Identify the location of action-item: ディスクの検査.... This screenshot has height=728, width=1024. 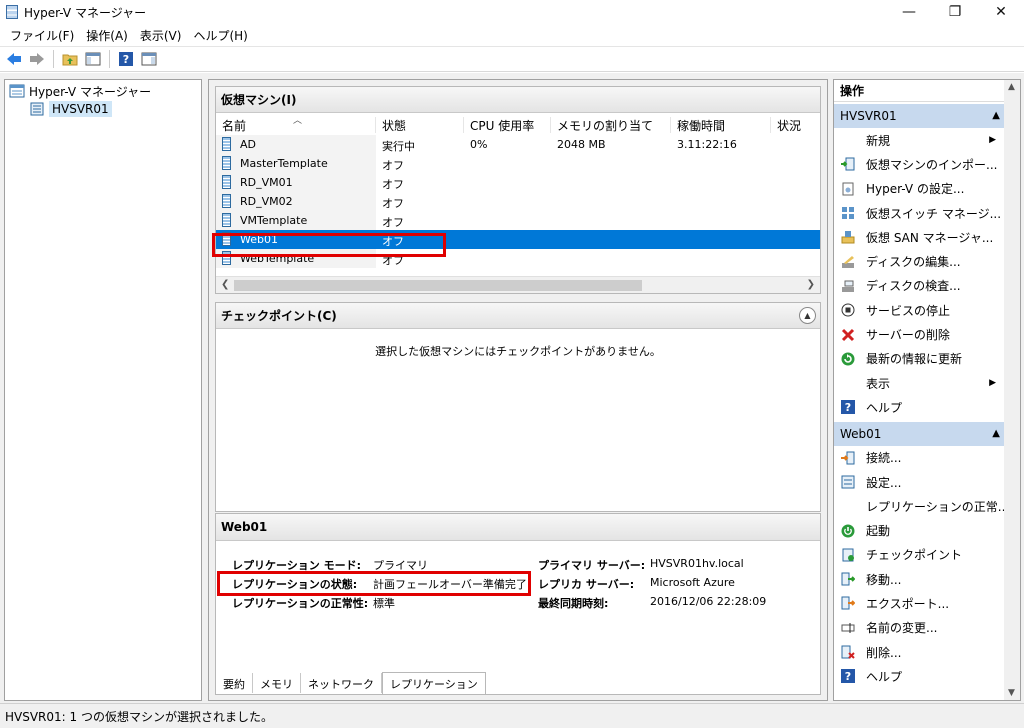
(927, 286).